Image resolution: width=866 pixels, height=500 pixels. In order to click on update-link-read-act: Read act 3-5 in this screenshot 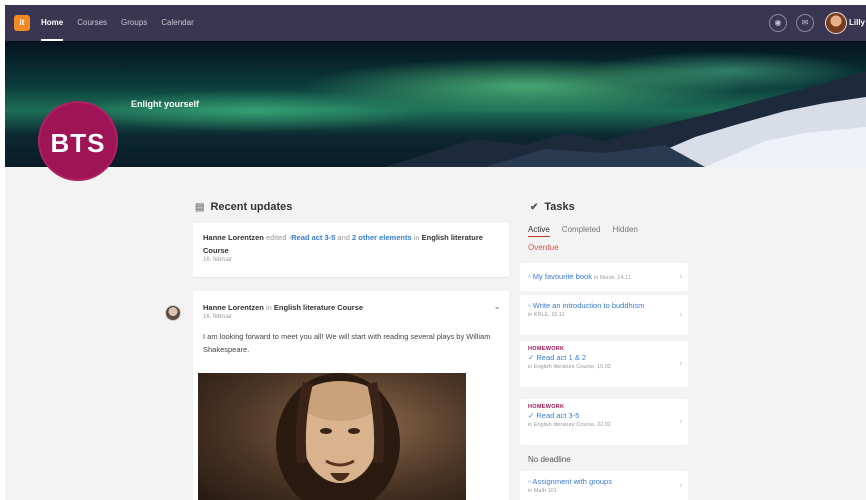, I will do `click(313, 237)`.